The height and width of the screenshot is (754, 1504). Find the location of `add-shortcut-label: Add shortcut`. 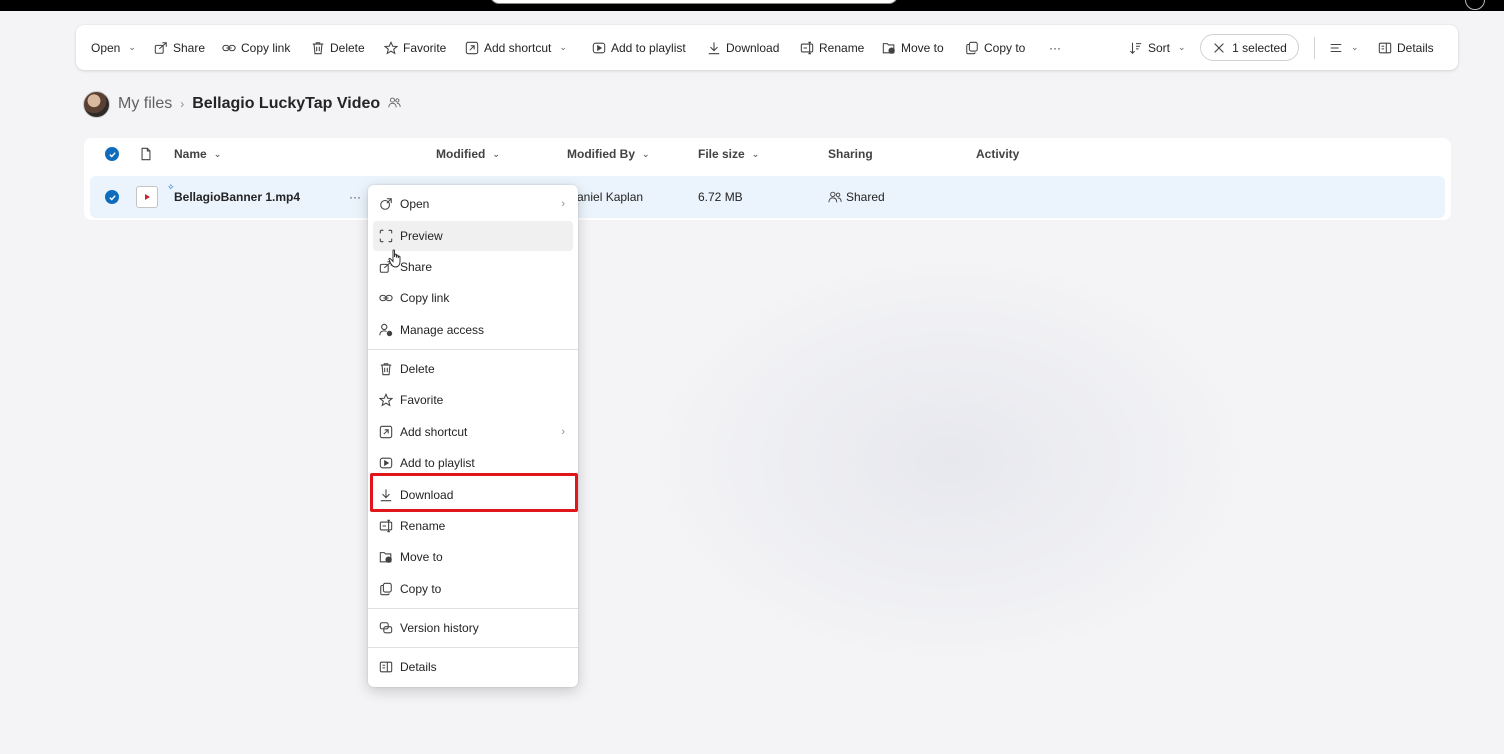

add-shortcut-label: Add shortcut is located at coordinates (518, 47).